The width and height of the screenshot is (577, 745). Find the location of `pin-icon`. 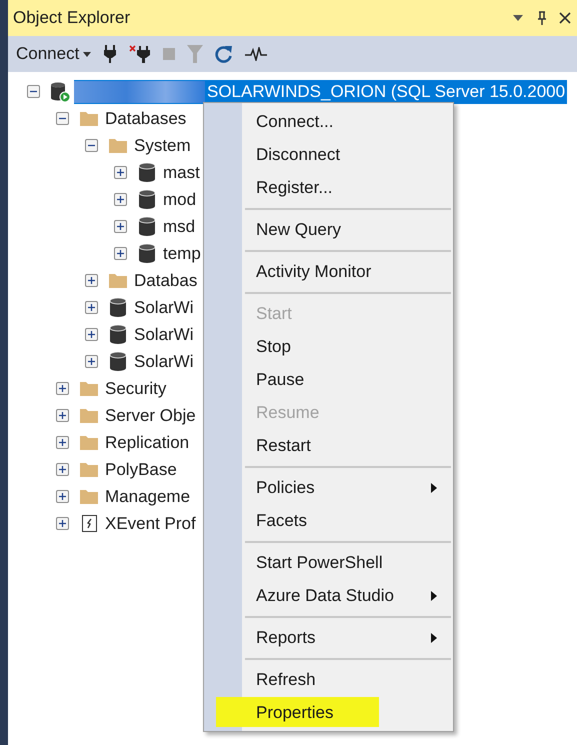

pin-icon is located at coordinates (542, 18).